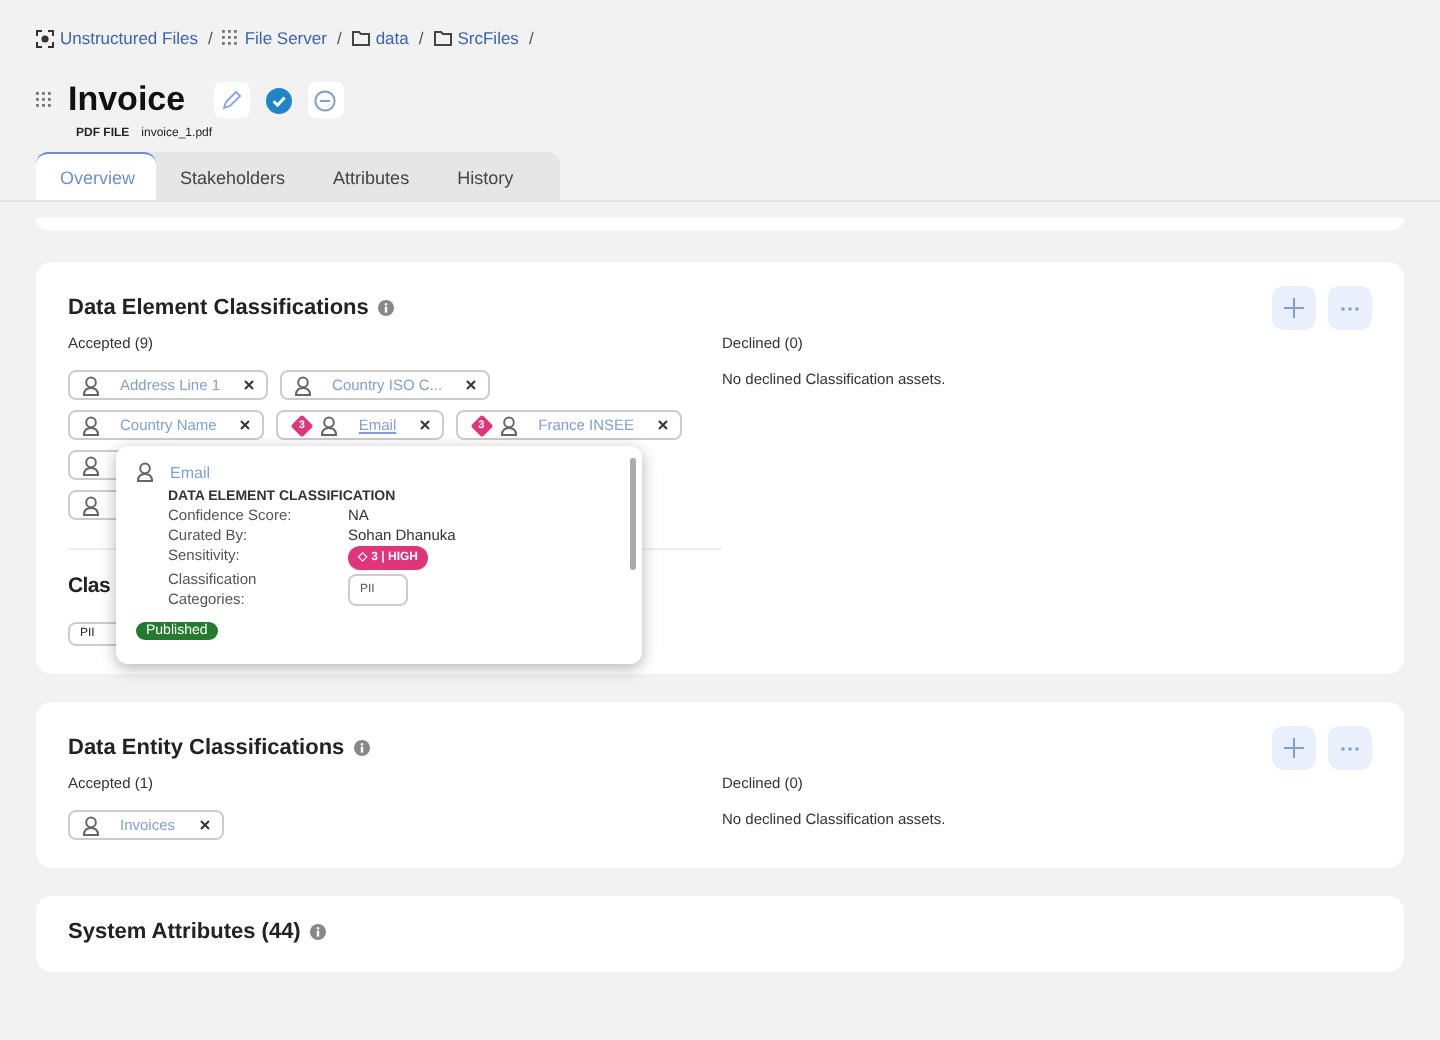  I want to click on section-title: Clas, so click(89, 586).